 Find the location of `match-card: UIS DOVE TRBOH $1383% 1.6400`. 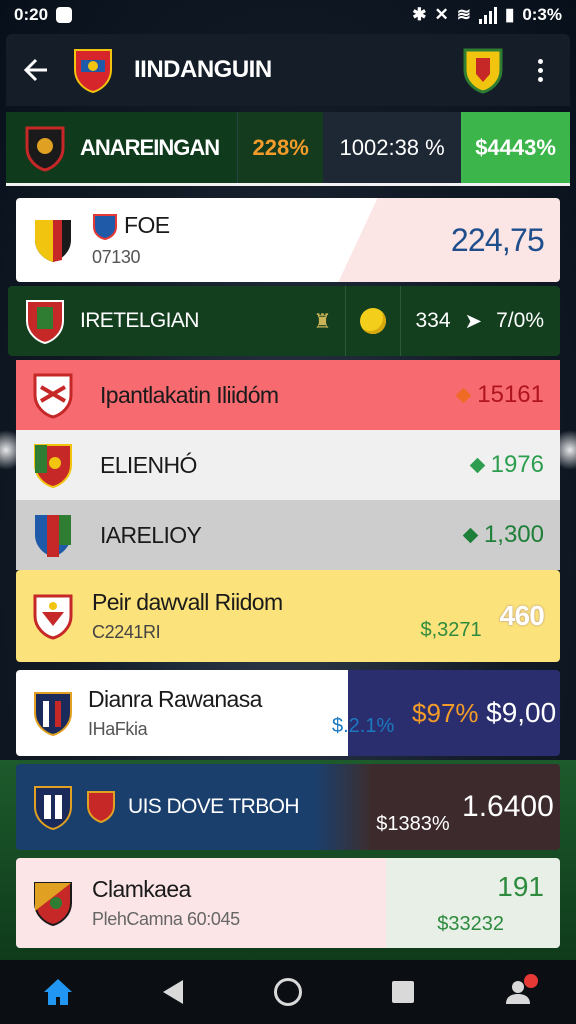

match-card: UIS DOVE TRBOH $1383% 1.6400 is located at coordinates (288, 807).